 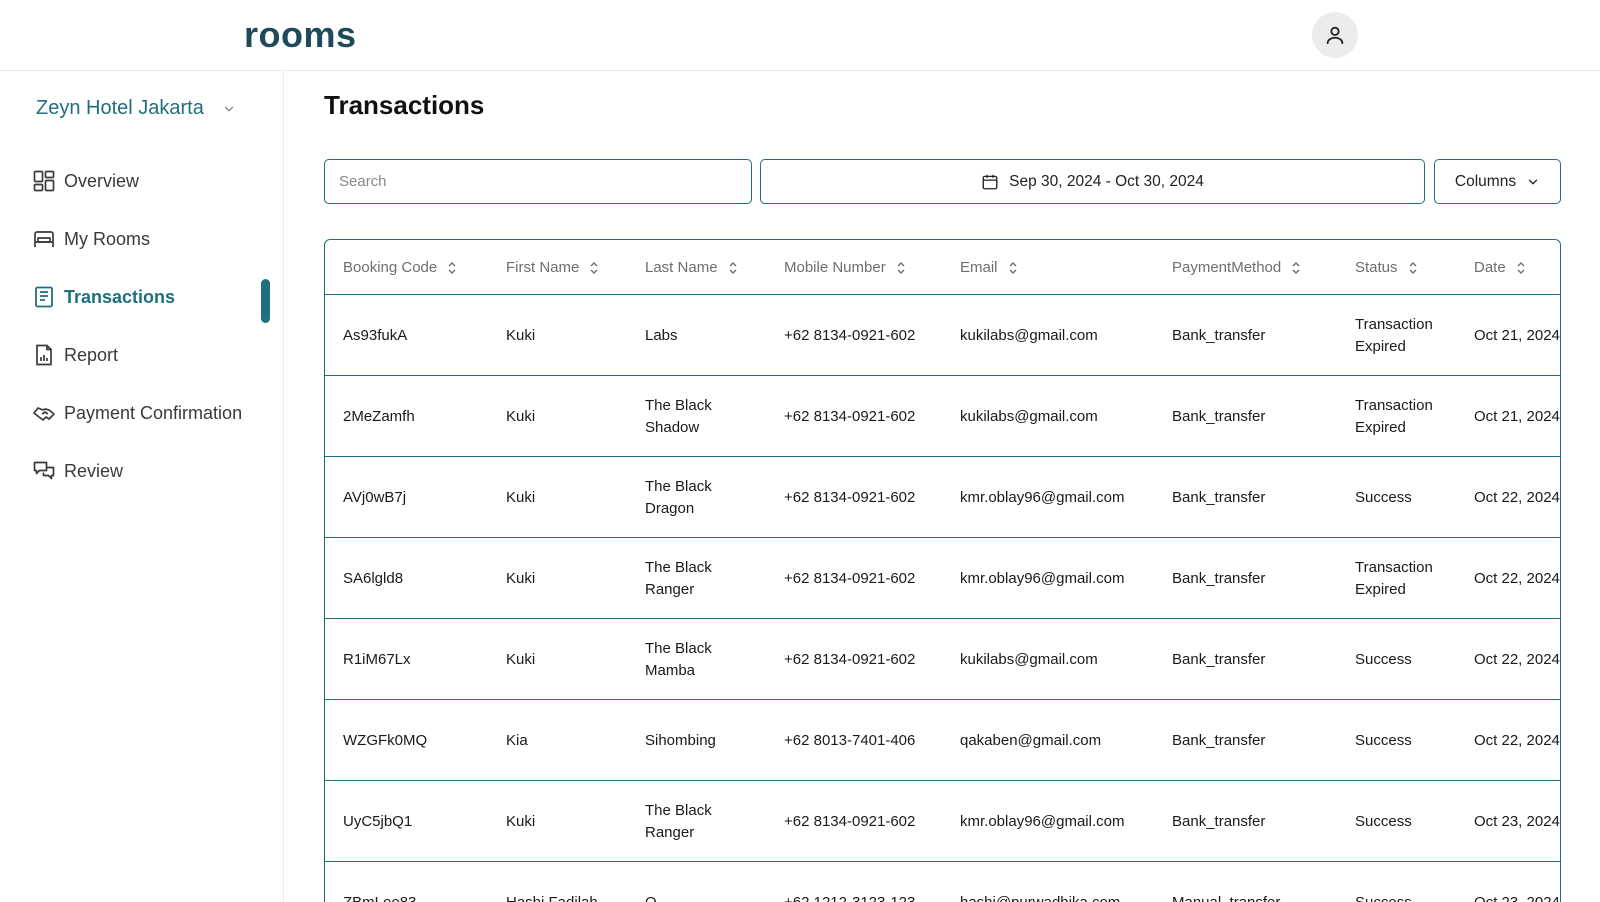 I want to click on cell-booking-code: SA6lgld8, so click(x=373, y=578).